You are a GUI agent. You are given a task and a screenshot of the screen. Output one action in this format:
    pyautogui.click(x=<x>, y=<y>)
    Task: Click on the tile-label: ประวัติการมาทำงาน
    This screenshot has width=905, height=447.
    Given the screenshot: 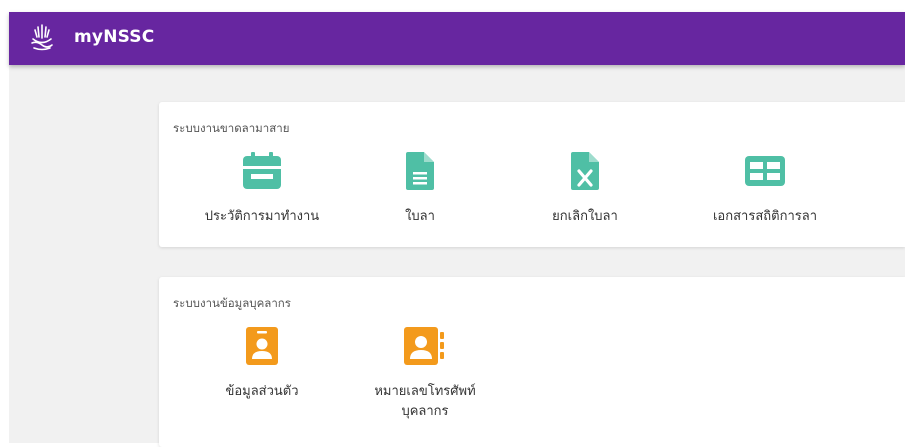 What is the action you would take?
    pyautogui.click(x=262, y=216)
    